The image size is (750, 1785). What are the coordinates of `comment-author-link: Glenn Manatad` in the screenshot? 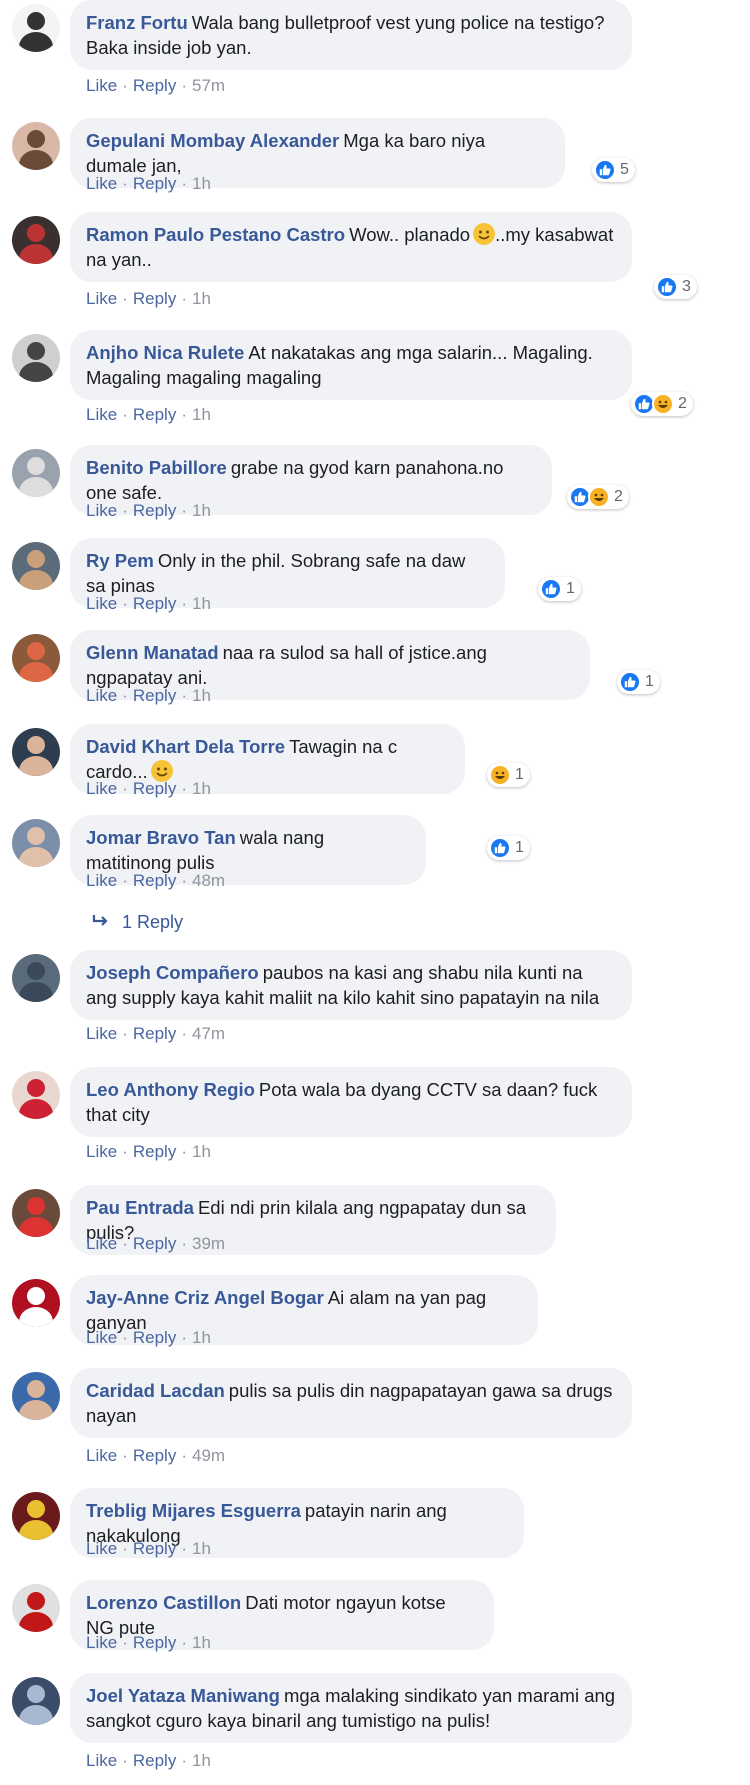 It's located at (152, 652).